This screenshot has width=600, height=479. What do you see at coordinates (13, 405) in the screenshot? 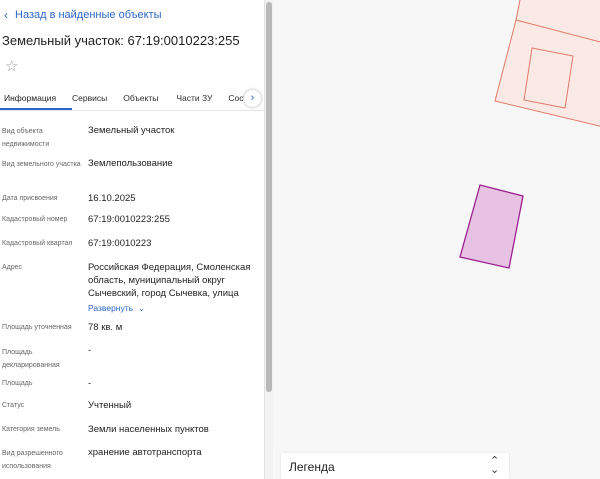
I see `info-label: Статус` at bounding box center [13, 405].